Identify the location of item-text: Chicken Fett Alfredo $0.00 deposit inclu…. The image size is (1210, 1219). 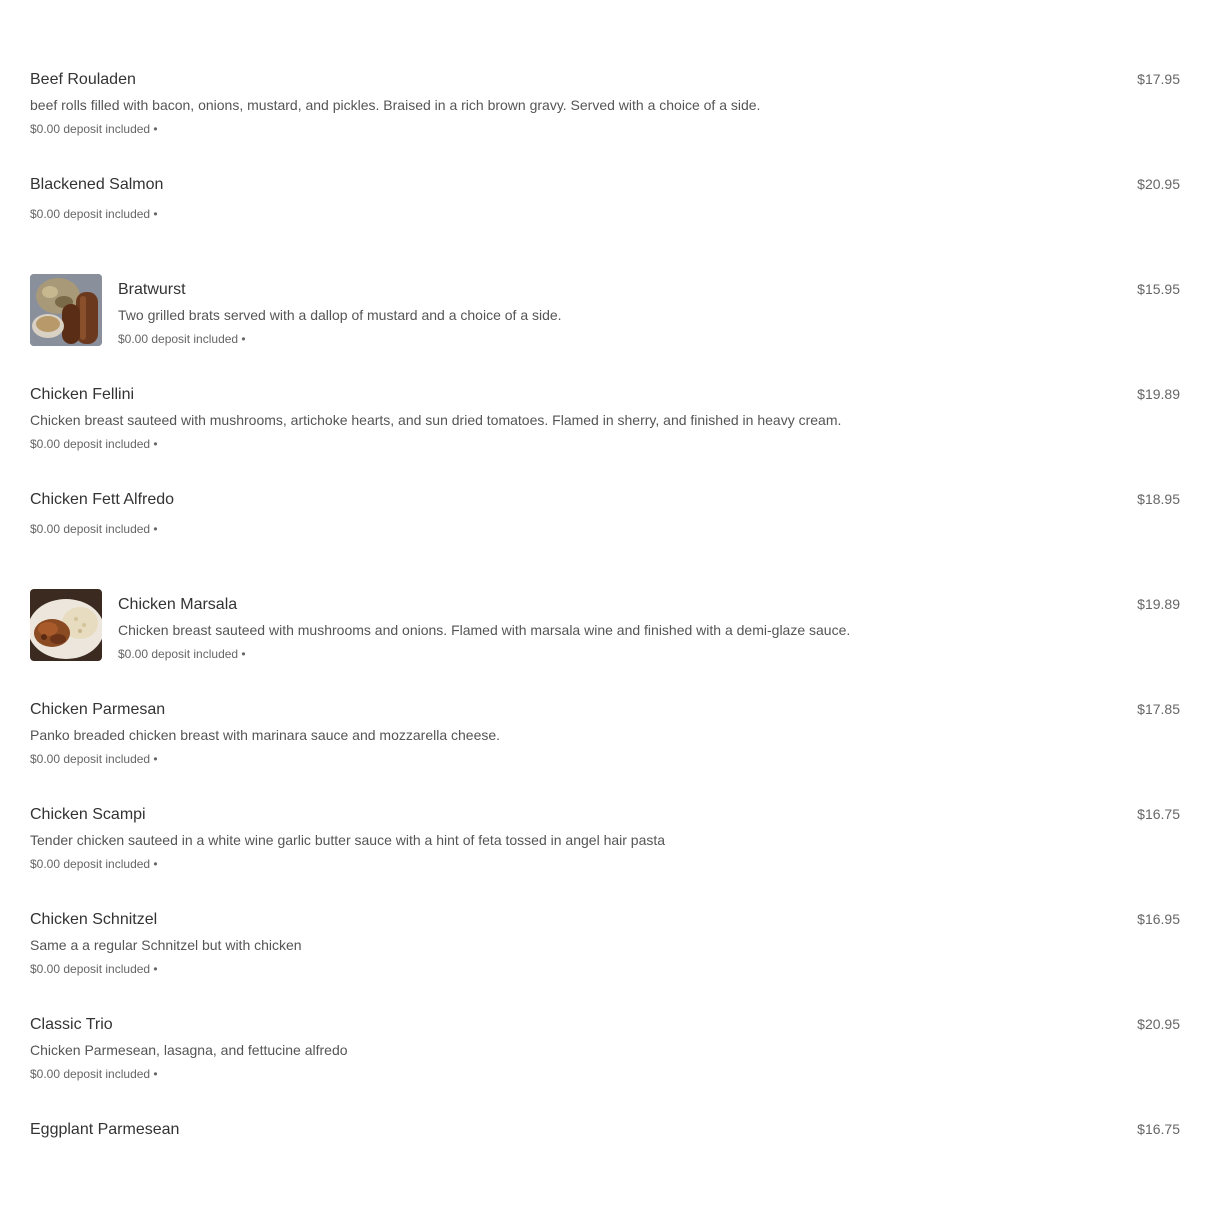
(545, 513).